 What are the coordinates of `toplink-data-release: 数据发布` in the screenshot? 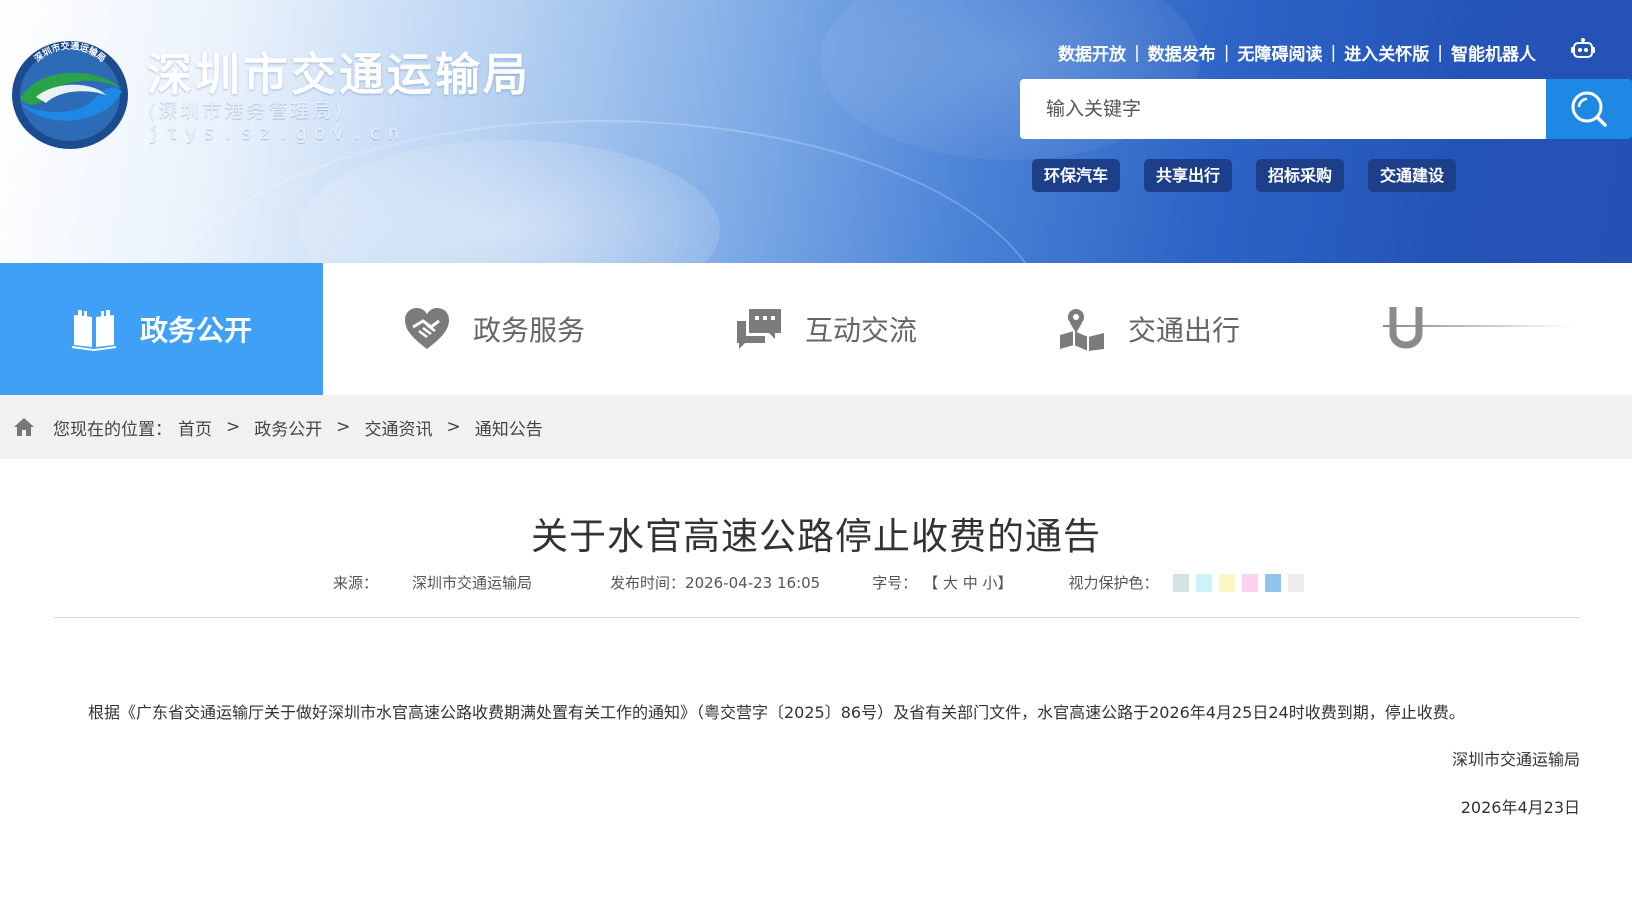 It's located at (1182, 52).